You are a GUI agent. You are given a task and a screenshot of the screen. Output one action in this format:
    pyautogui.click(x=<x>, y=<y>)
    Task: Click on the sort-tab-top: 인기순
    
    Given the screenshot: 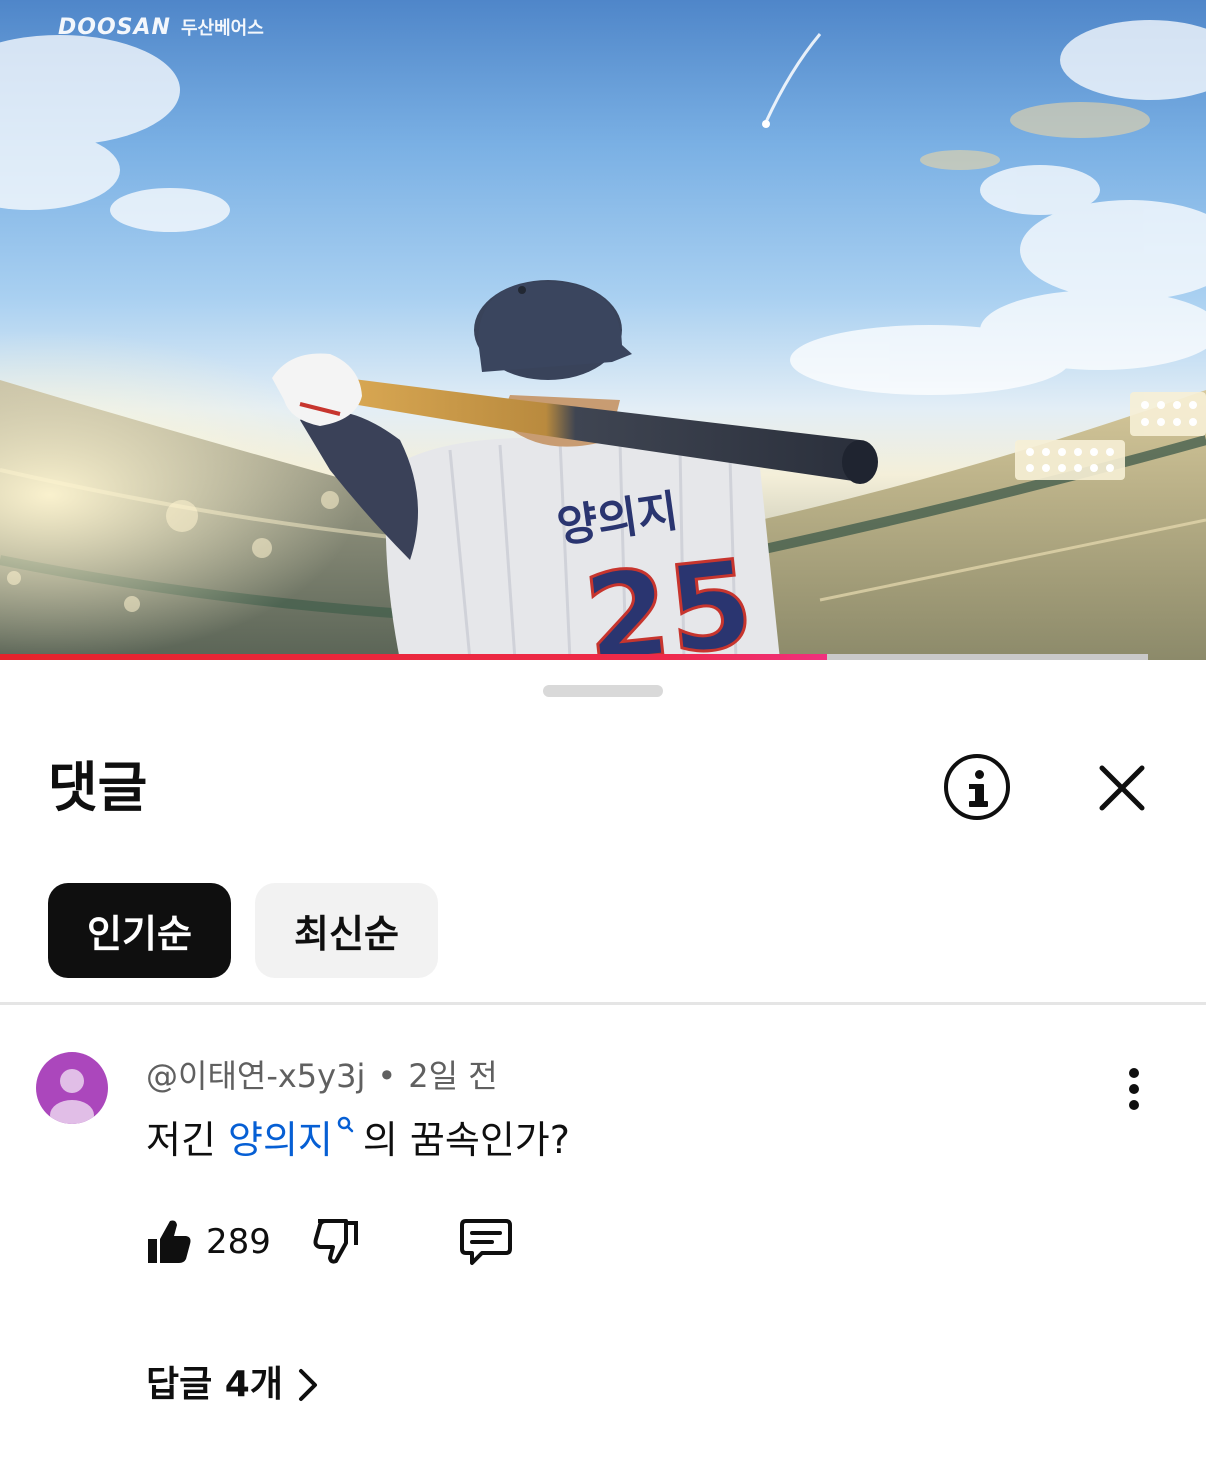 What is the action you would take?
    pyautogui.click(x=139, y=930)
    